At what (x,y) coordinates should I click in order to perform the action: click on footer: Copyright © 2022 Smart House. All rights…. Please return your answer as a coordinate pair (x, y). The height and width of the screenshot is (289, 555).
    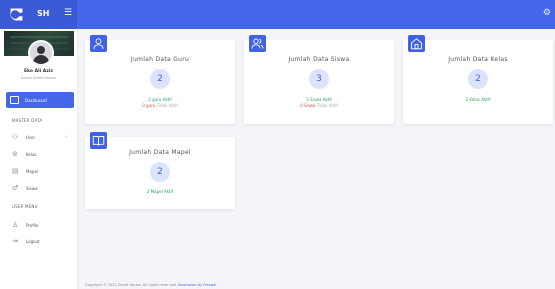
    Looking at the image, I should click on (150, 285).